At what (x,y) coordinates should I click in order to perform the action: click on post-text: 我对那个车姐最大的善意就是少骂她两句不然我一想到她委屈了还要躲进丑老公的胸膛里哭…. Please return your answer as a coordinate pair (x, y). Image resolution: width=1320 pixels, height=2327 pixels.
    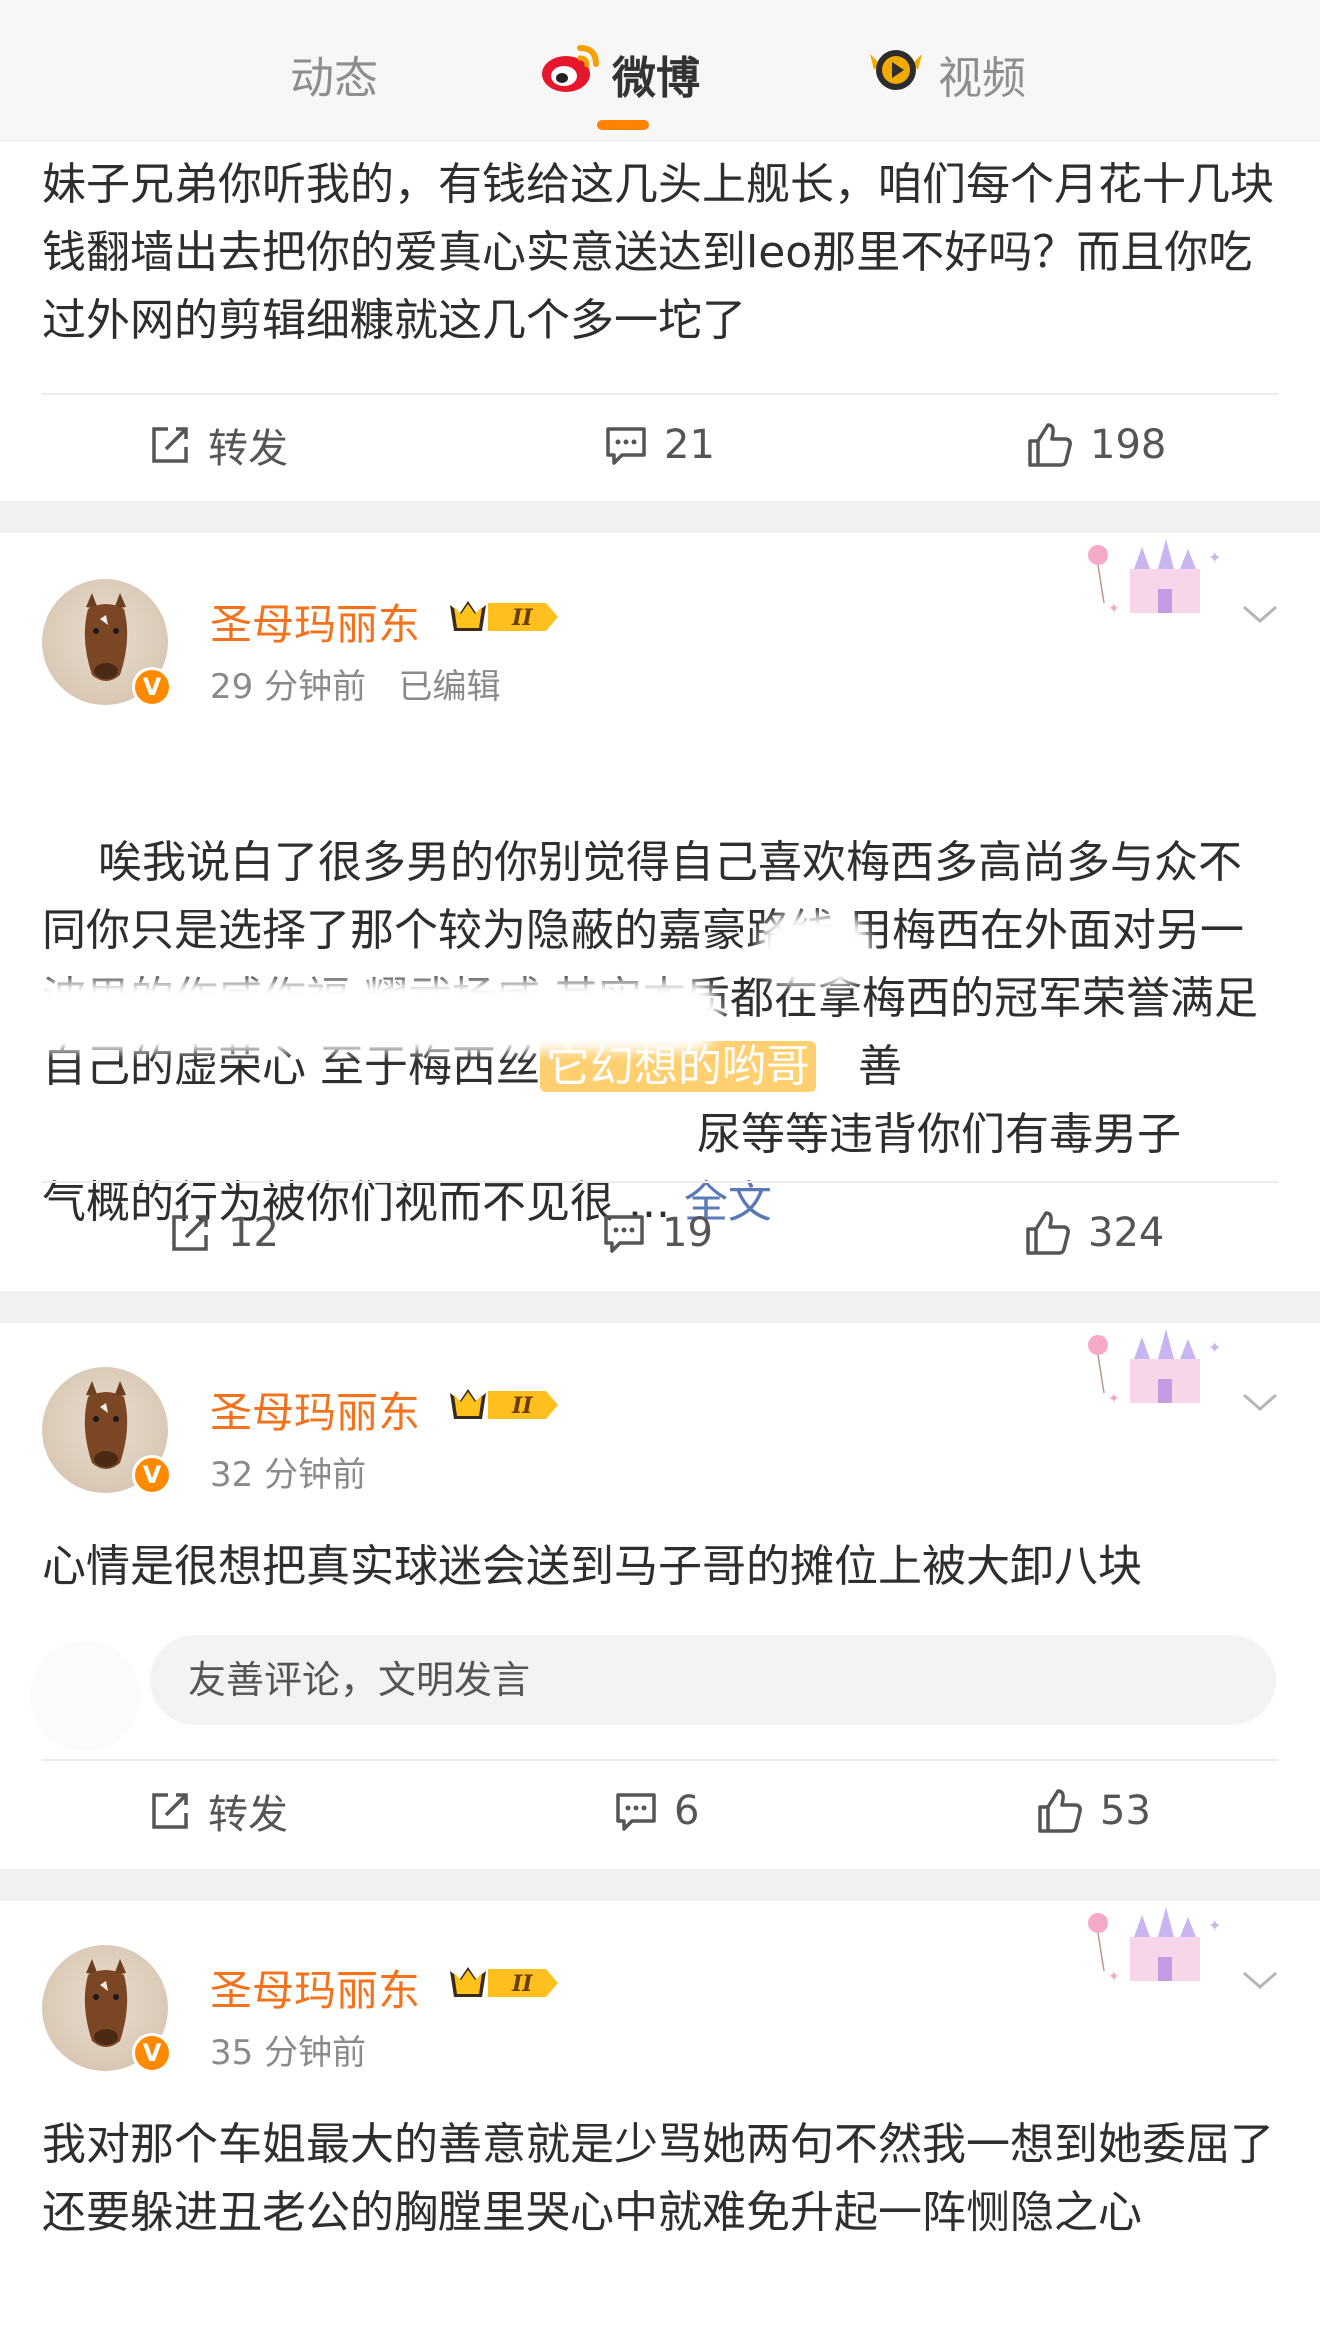
    Looking at the image, I should click on (658, 2178).